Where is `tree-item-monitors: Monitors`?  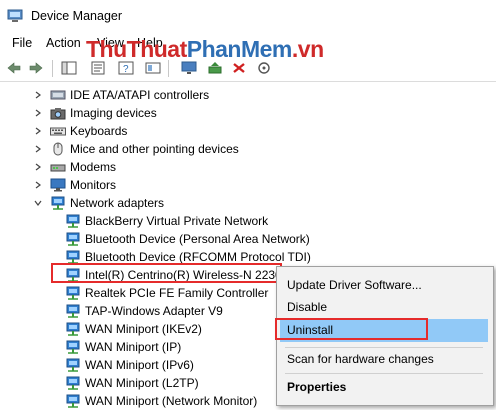
tree-item-monitors: Monitors is located at coordinates (74, 185).